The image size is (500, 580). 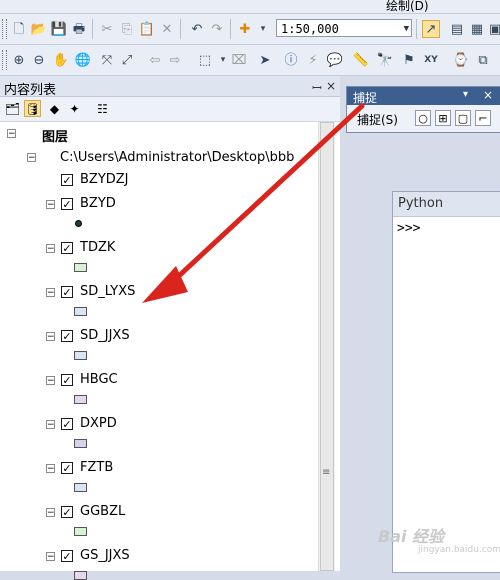 I want to click on time-slider-icon: ⌚, so click(x=461, y=60).